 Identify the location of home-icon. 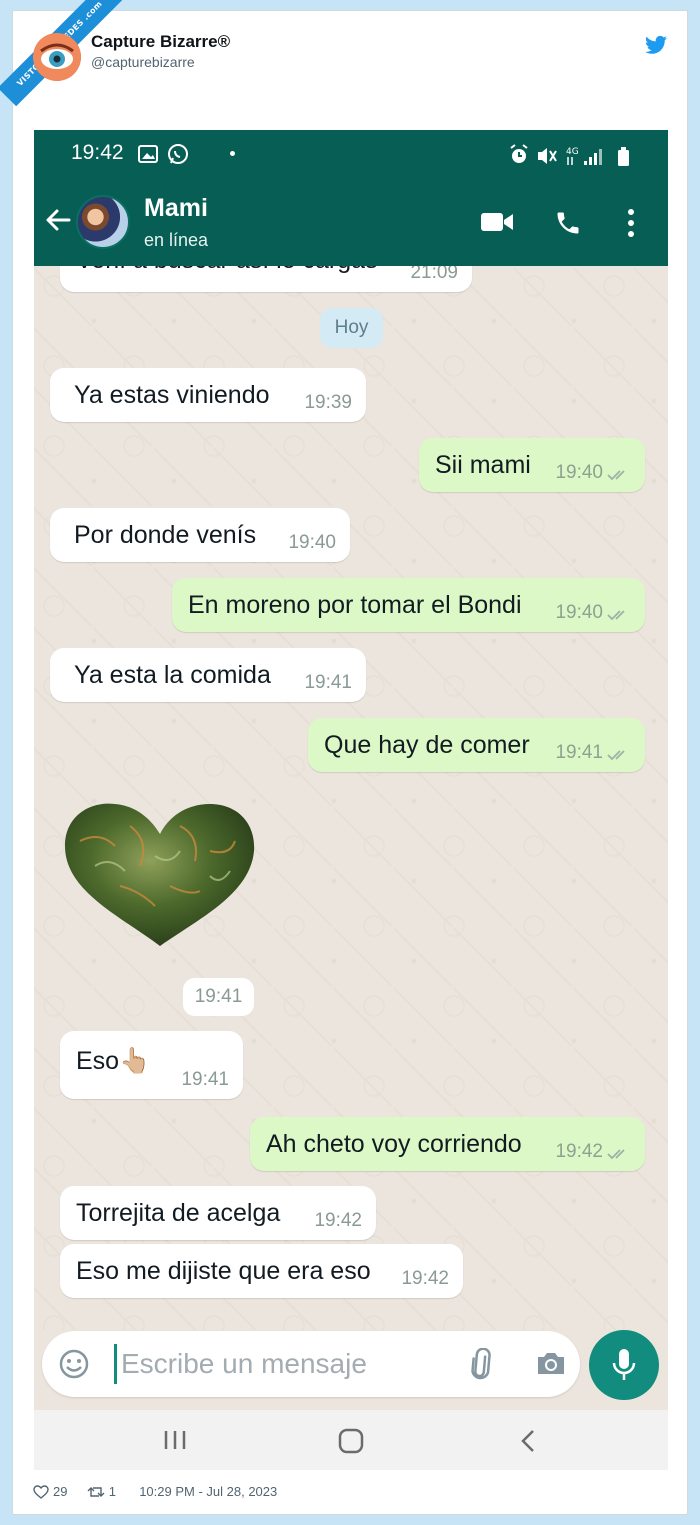
(351, 1441).